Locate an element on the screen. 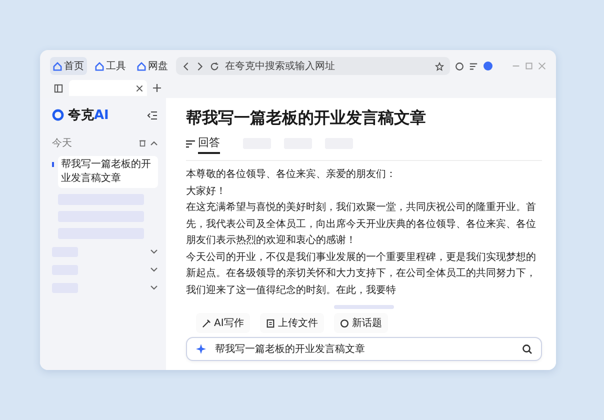 The height and width of the screenshot is (420, 604). action-button: 新话题 is located at coordinates (361, 323).